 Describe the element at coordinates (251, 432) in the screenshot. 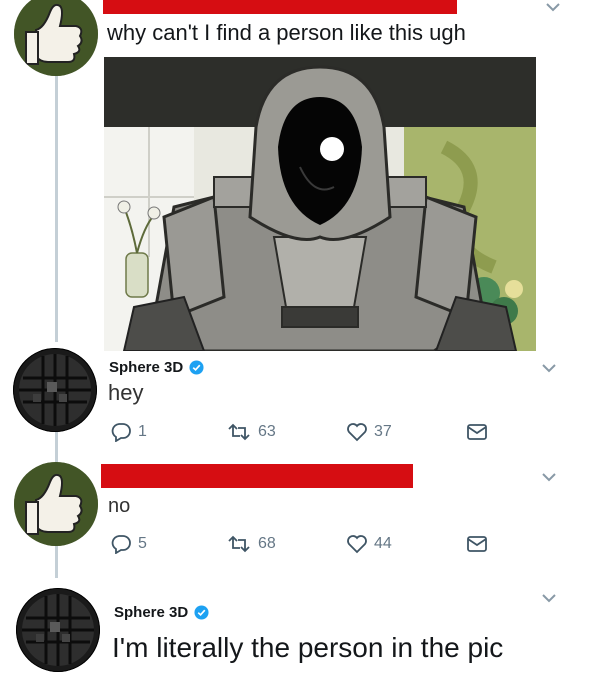

I see `retweet-button: 63` at that location.